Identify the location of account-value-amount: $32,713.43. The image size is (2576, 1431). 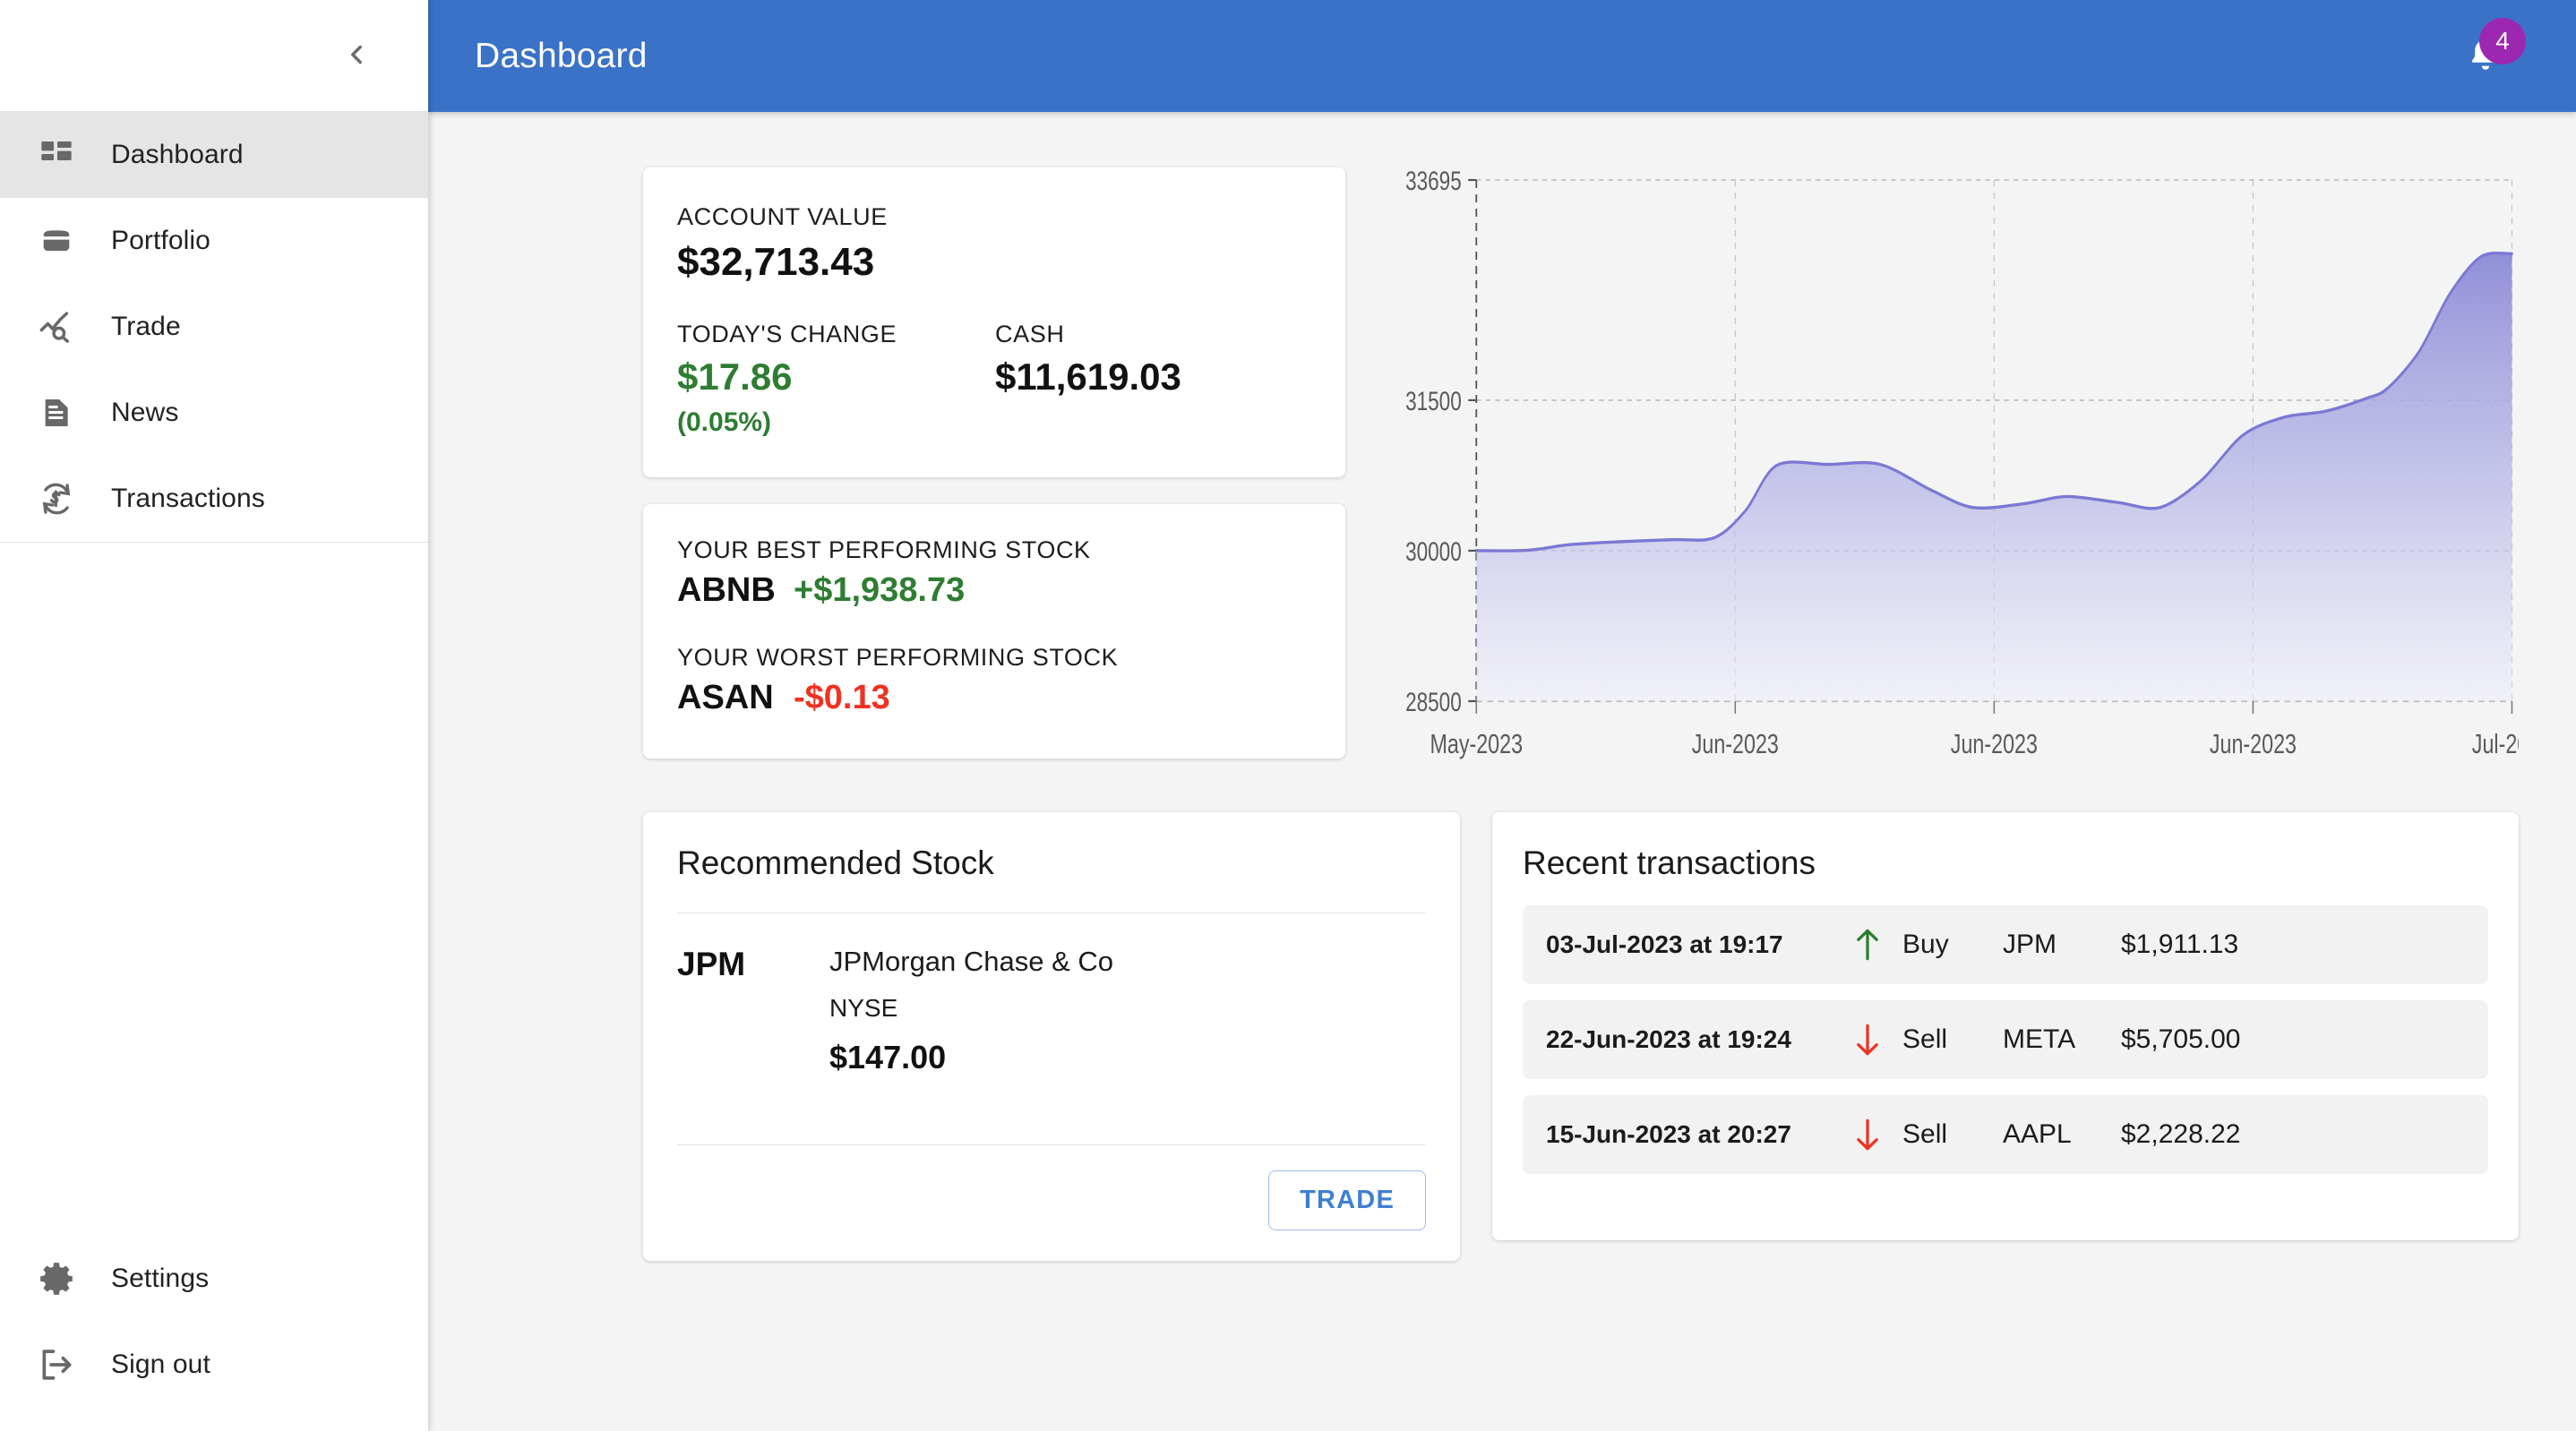
(776, 262).